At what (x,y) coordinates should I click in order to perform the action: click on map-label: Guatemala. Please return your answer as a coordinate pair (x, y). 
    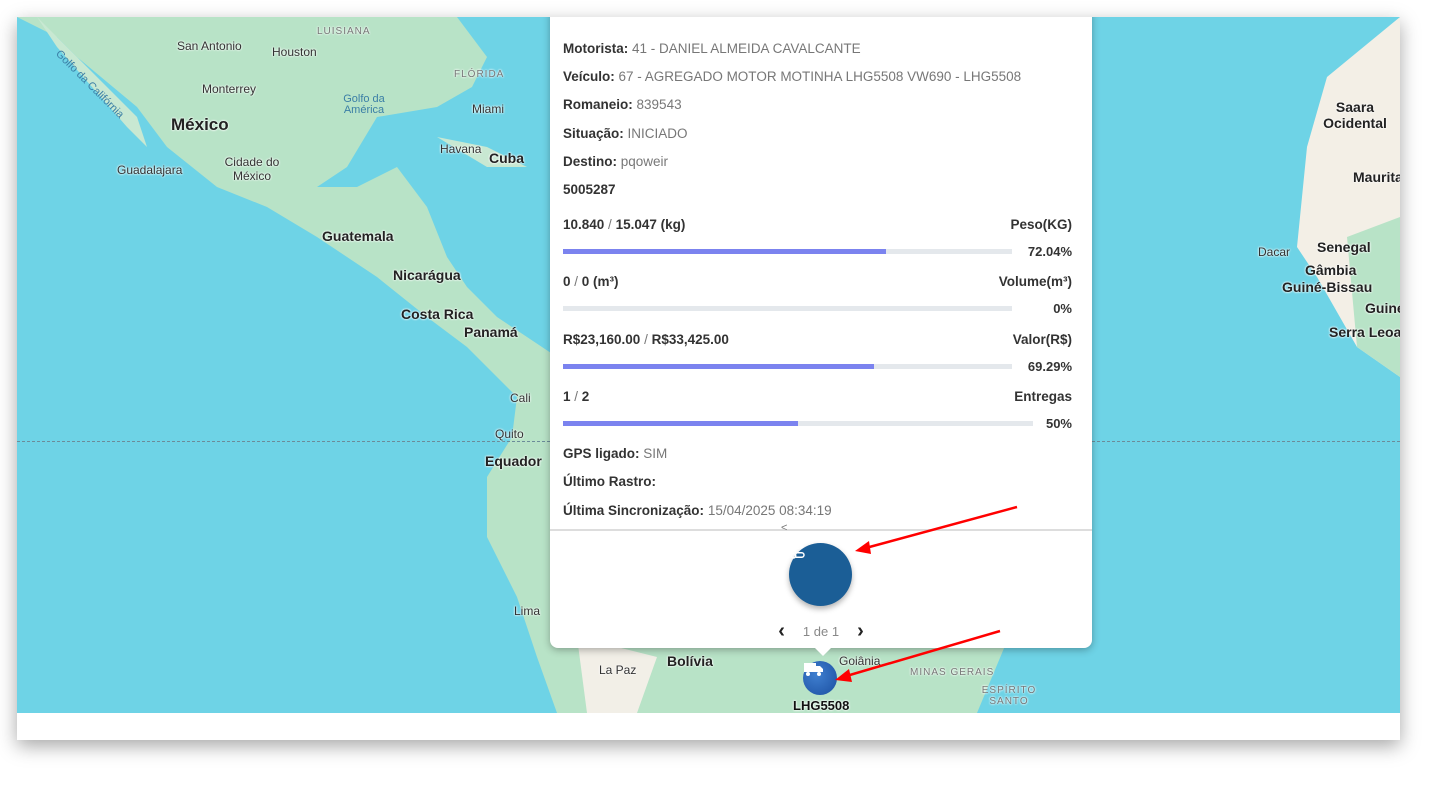
    Looking at the image, I should click on (358, 236).